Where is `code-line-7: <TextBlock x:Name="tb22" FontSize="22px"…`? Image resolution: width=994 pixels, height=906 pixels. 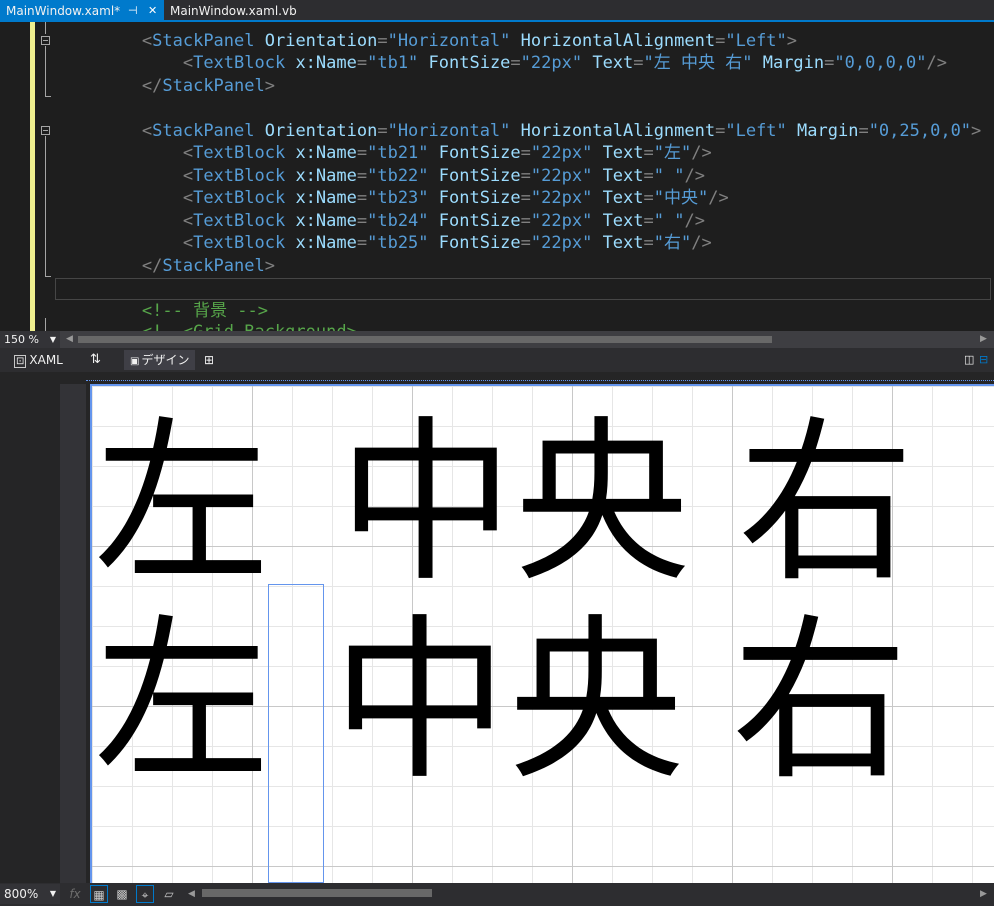 code-line-7: <TextBlock x:Name="tb22" FontSize="22px"… is located at coordinates (443, 176).